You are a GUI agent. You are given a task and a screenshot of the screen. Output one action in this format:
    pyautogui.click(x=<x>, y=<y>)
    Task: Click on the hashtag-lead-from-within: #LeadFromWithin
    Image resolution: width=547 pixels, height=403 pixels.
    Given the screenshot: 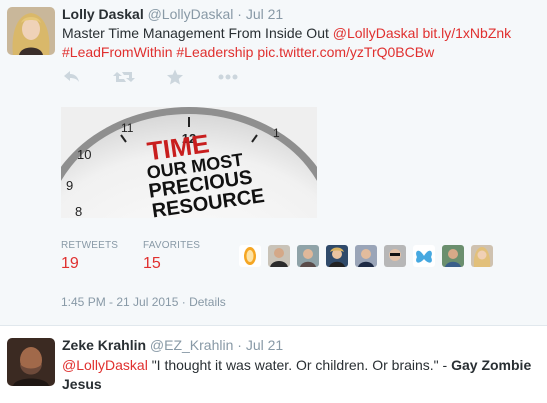 What is the action you would take?
    pyautogui.click(x=117, y=52)
    